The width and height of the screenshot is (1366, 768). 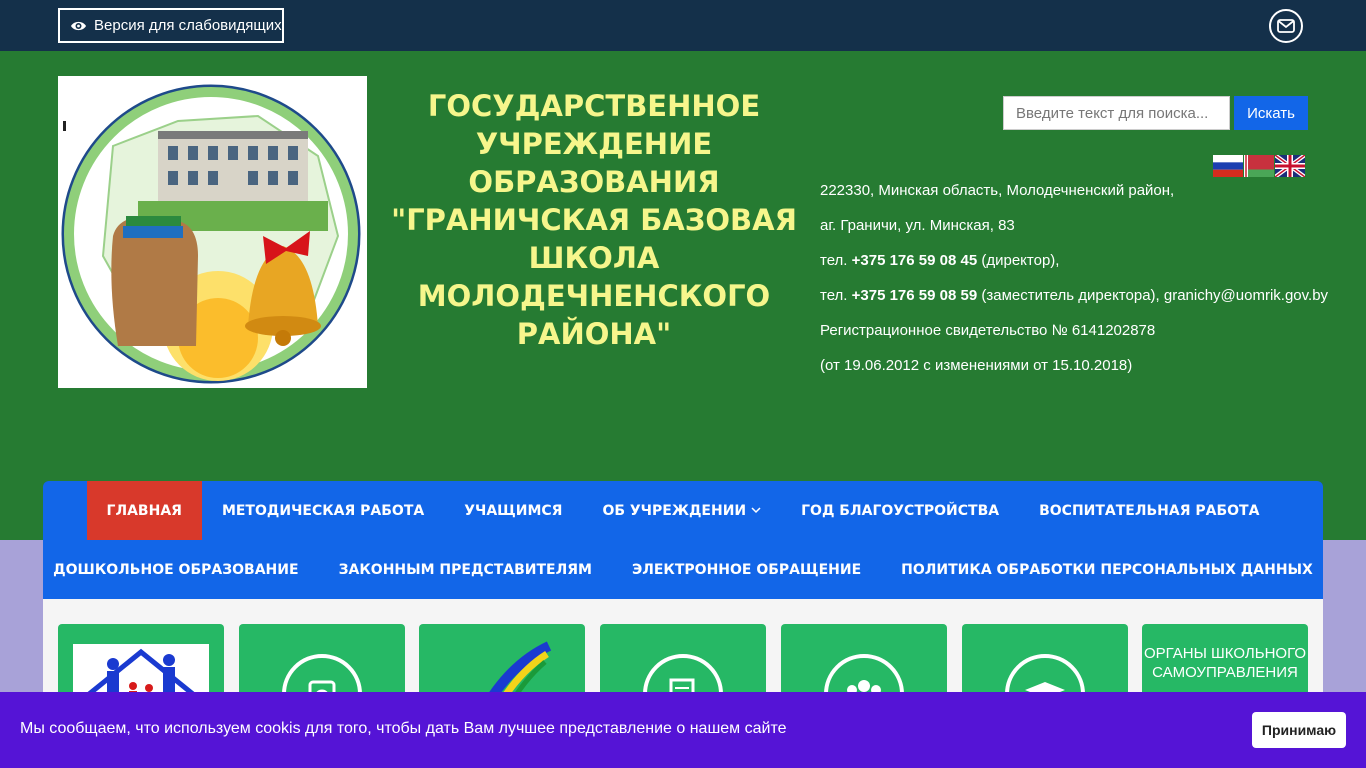 I want to click on school-logo, so click(x=212, y=232).